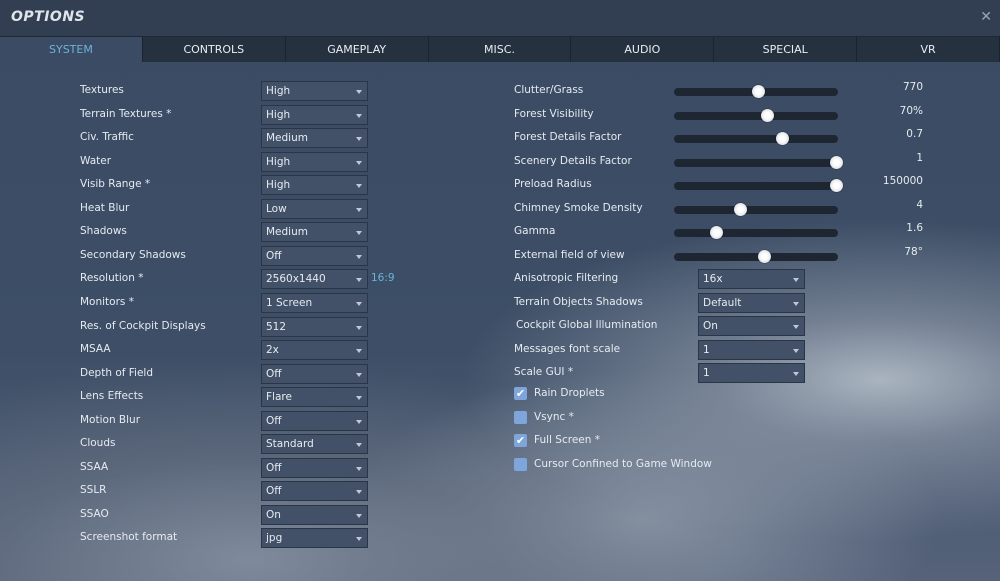  I want to click on monitors-dropdown: 1 Screen, so click(314, 302).